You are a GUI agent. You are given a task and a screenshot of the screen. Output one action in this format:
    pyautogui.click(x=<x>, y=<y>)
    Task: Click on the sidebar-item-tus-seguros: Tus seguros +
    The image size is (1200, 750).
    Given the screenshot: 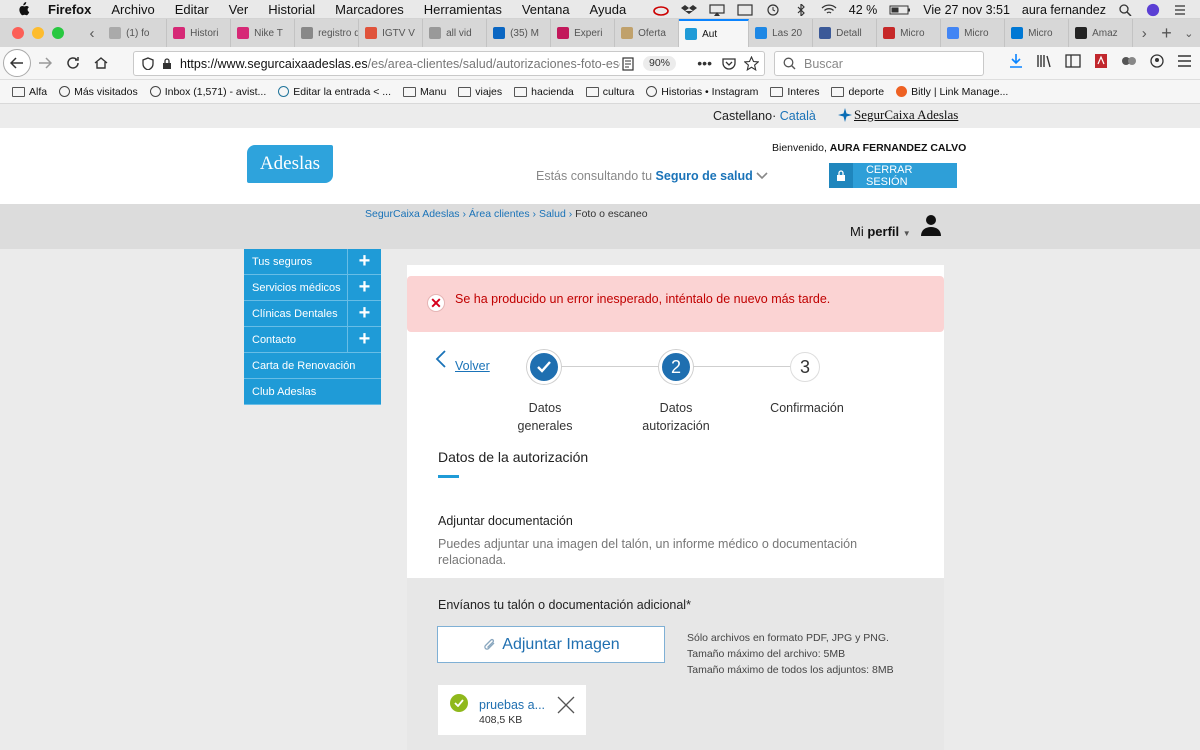 What is the action you would take?
    pyautogui.click(x=312, y=262)
    